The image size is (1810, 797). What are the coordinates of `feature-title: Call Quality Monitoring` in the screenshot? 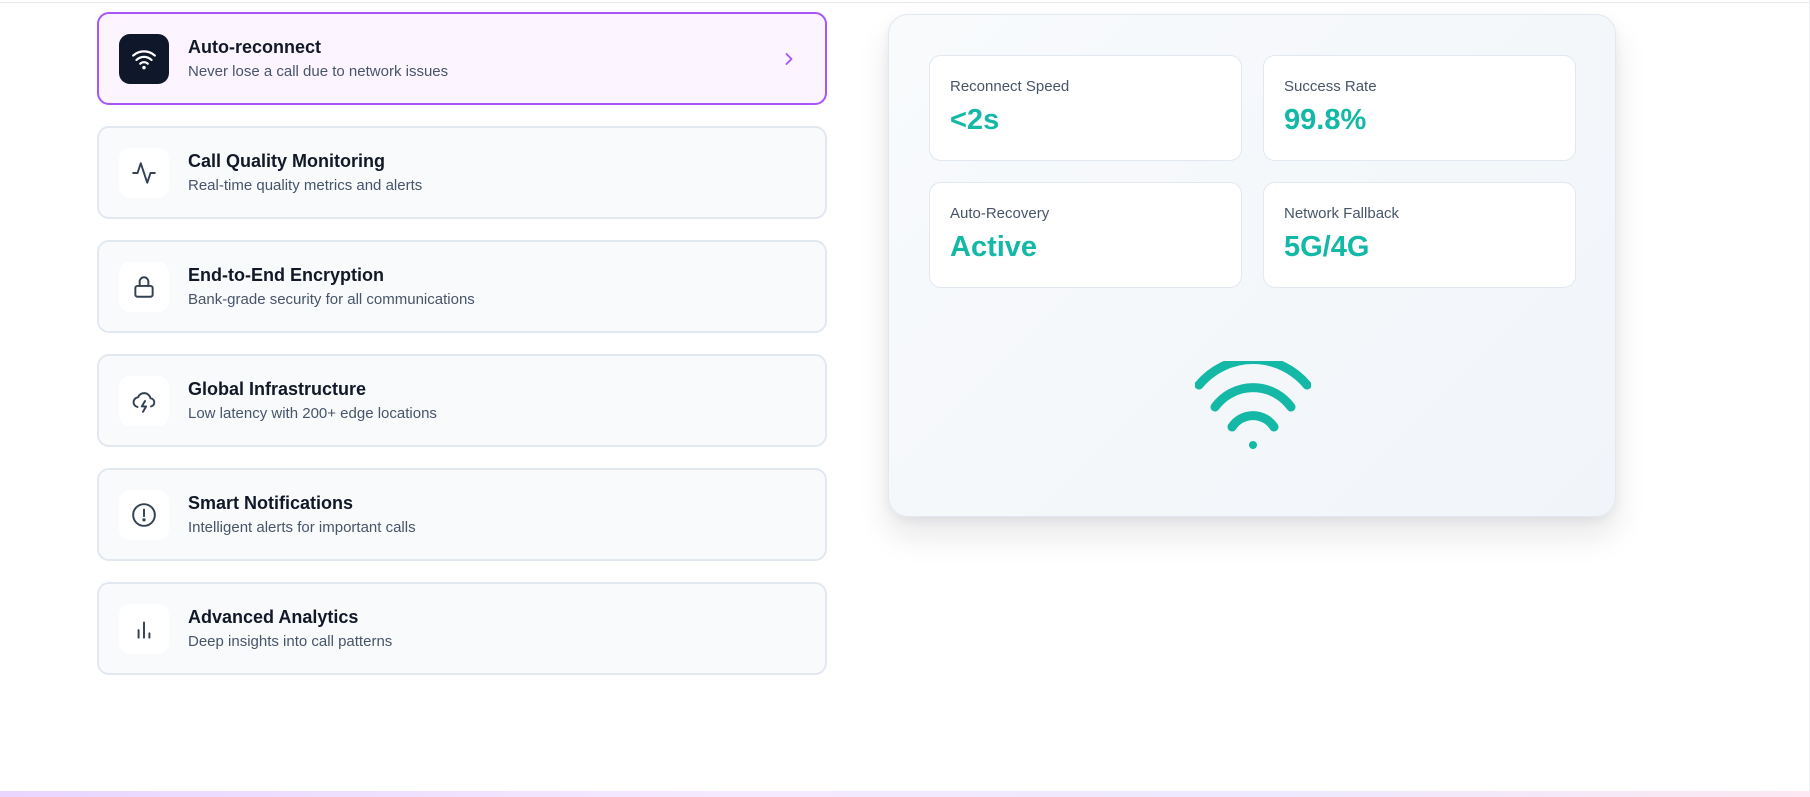 It's located at (286, 161).